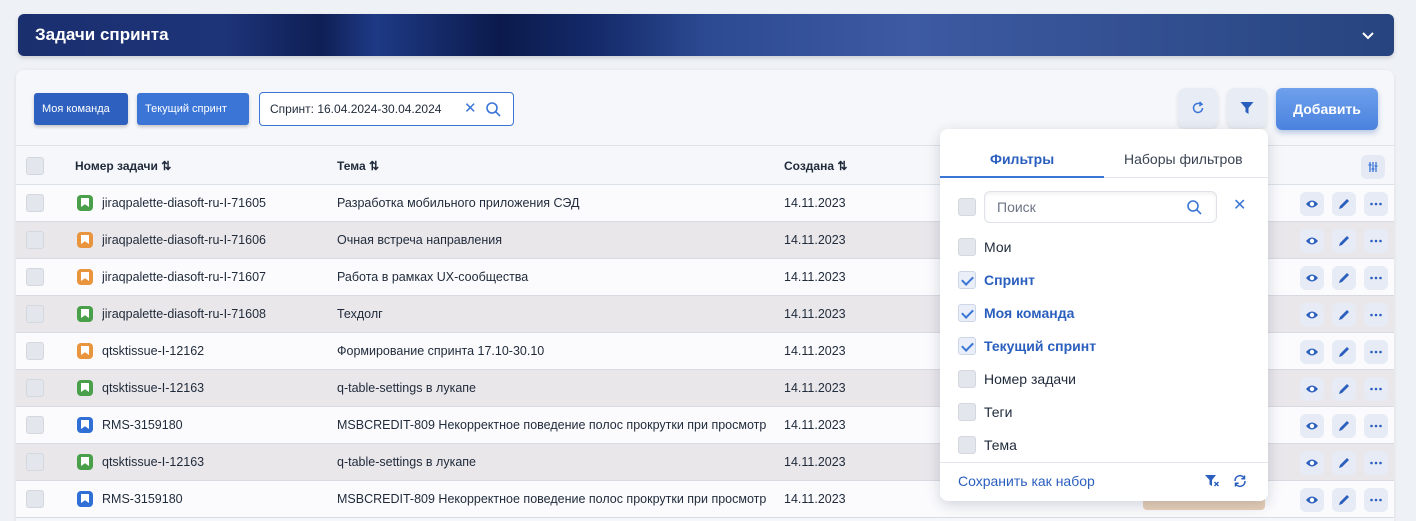 The width and height of the screenshot is (1416, 521). I want to click on task-subject: Очная встреча направления, so click(420, 240).